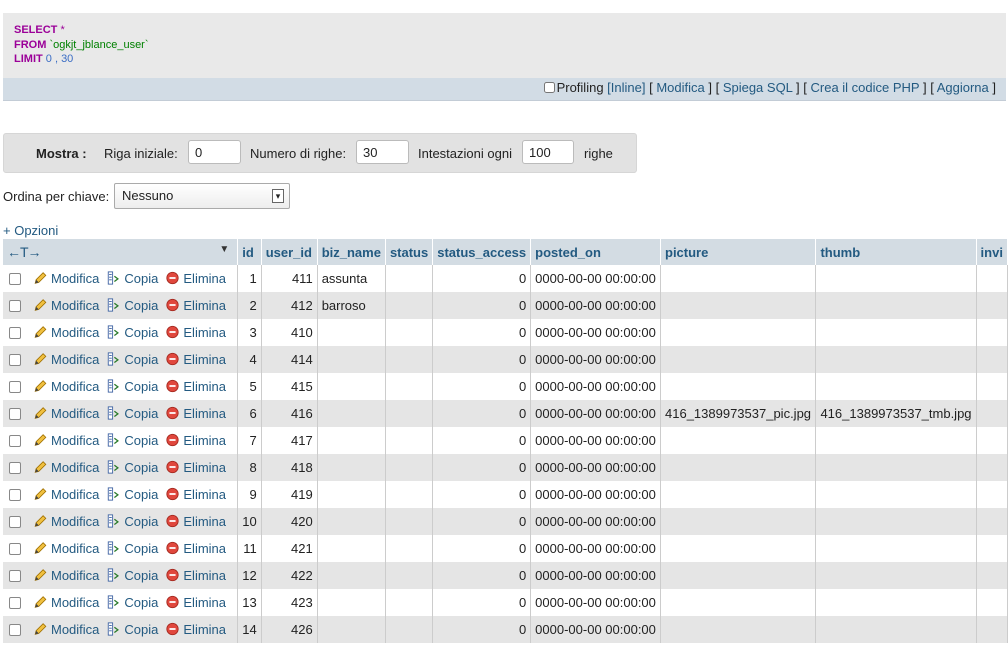 This screenshot has height=655, width=1008. Describe the element at coordinates (289, 413) in the screenshot. I see `cell-user-id: 416` at that location.